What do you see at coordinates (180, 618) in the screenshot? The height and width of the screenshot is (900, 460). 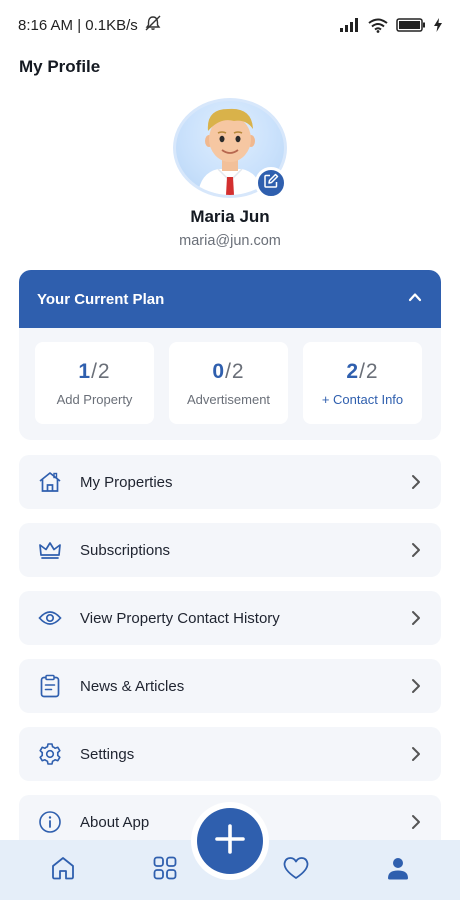 I see `menu-item-label: View Property Contact History` at bounding box center [180, 618].